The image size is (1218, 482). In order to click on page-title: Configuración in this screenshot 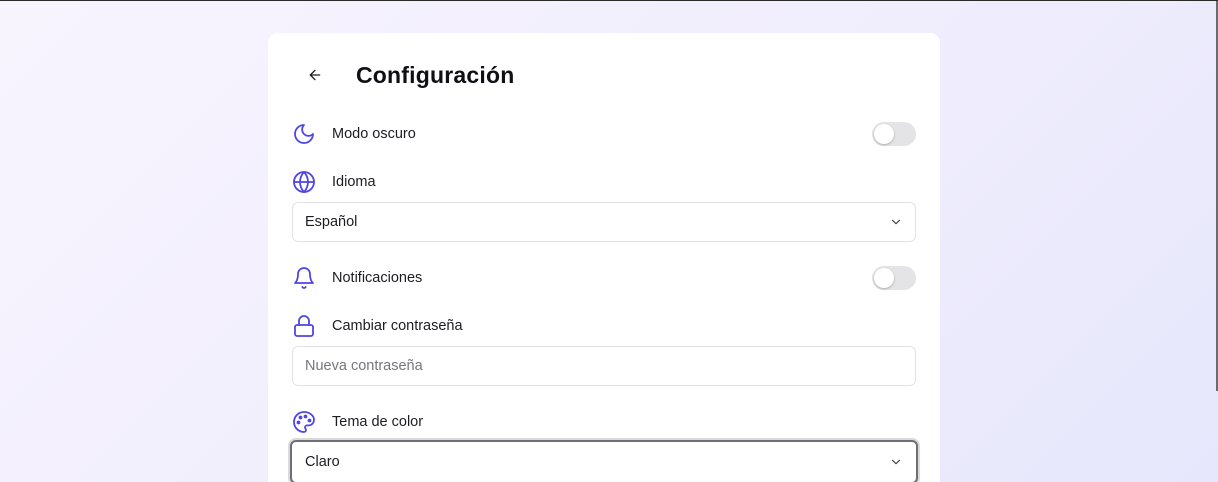, I will do `click(435, 75)`.